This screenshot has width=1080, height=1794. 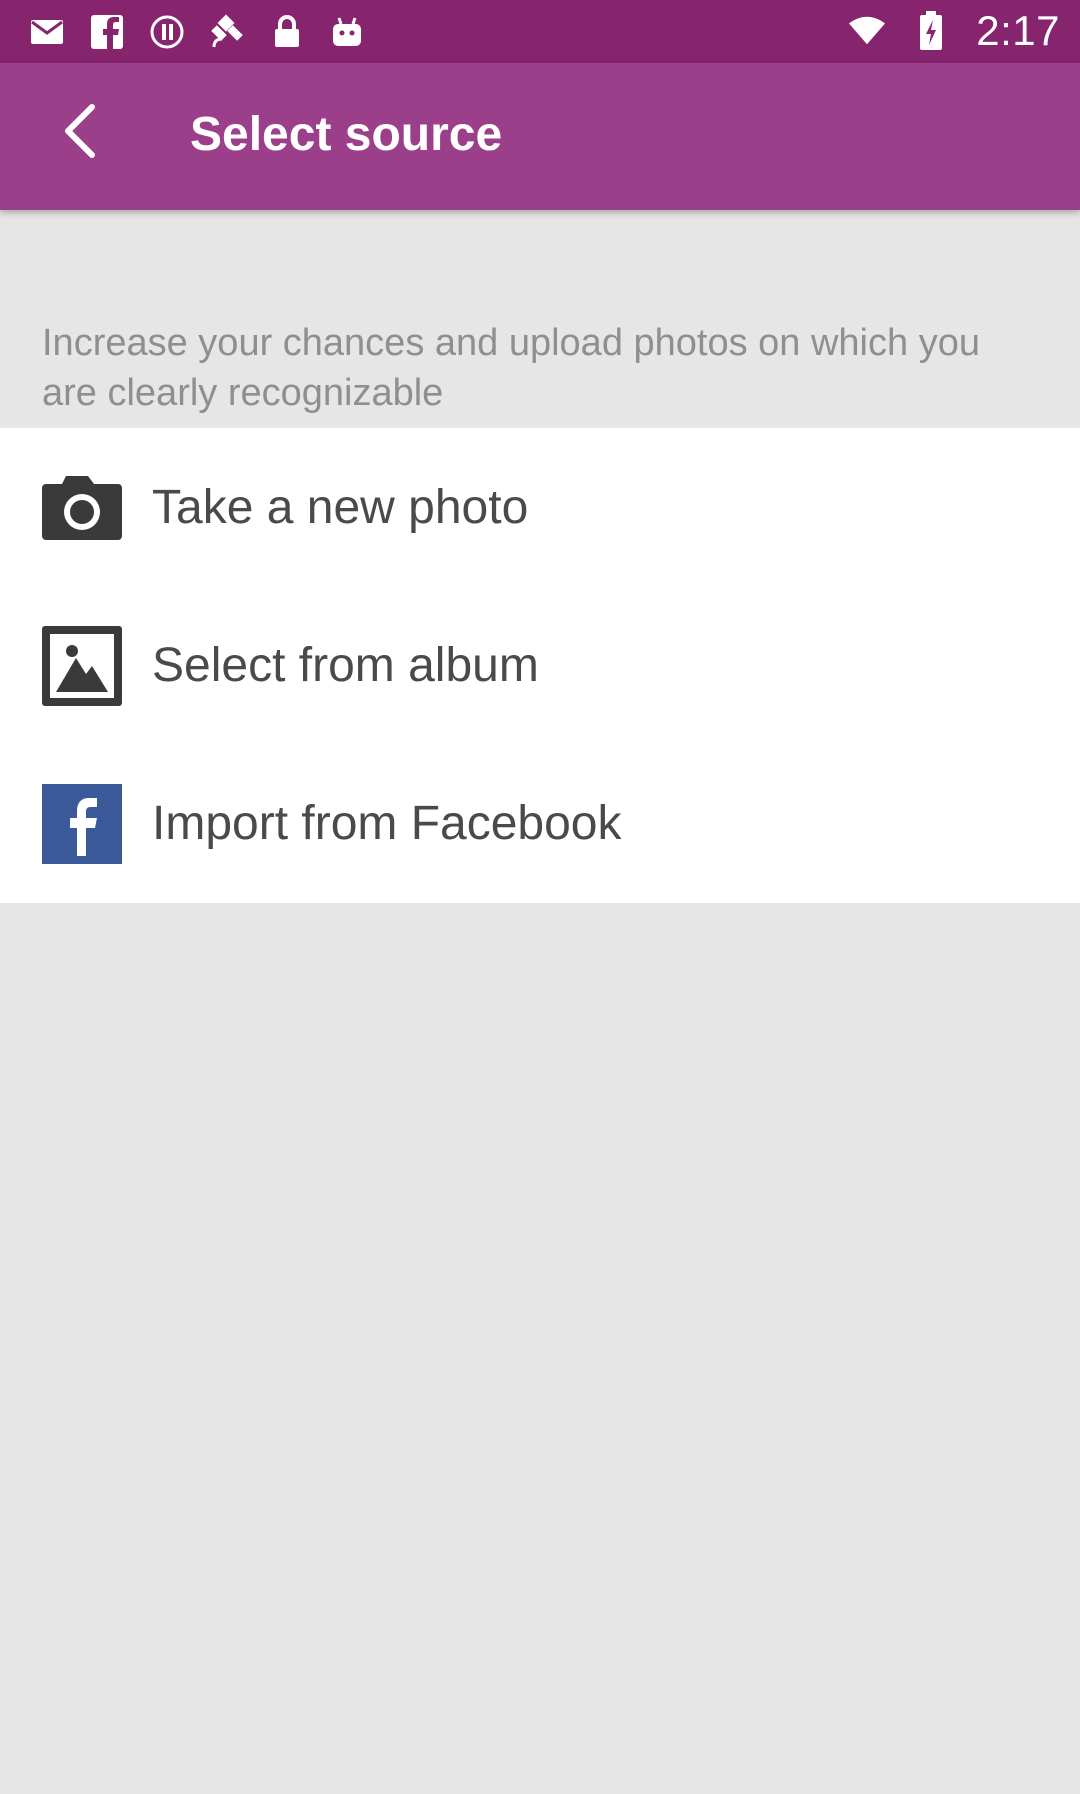 I want to click on lock-icon, so click(x=287, y=32).